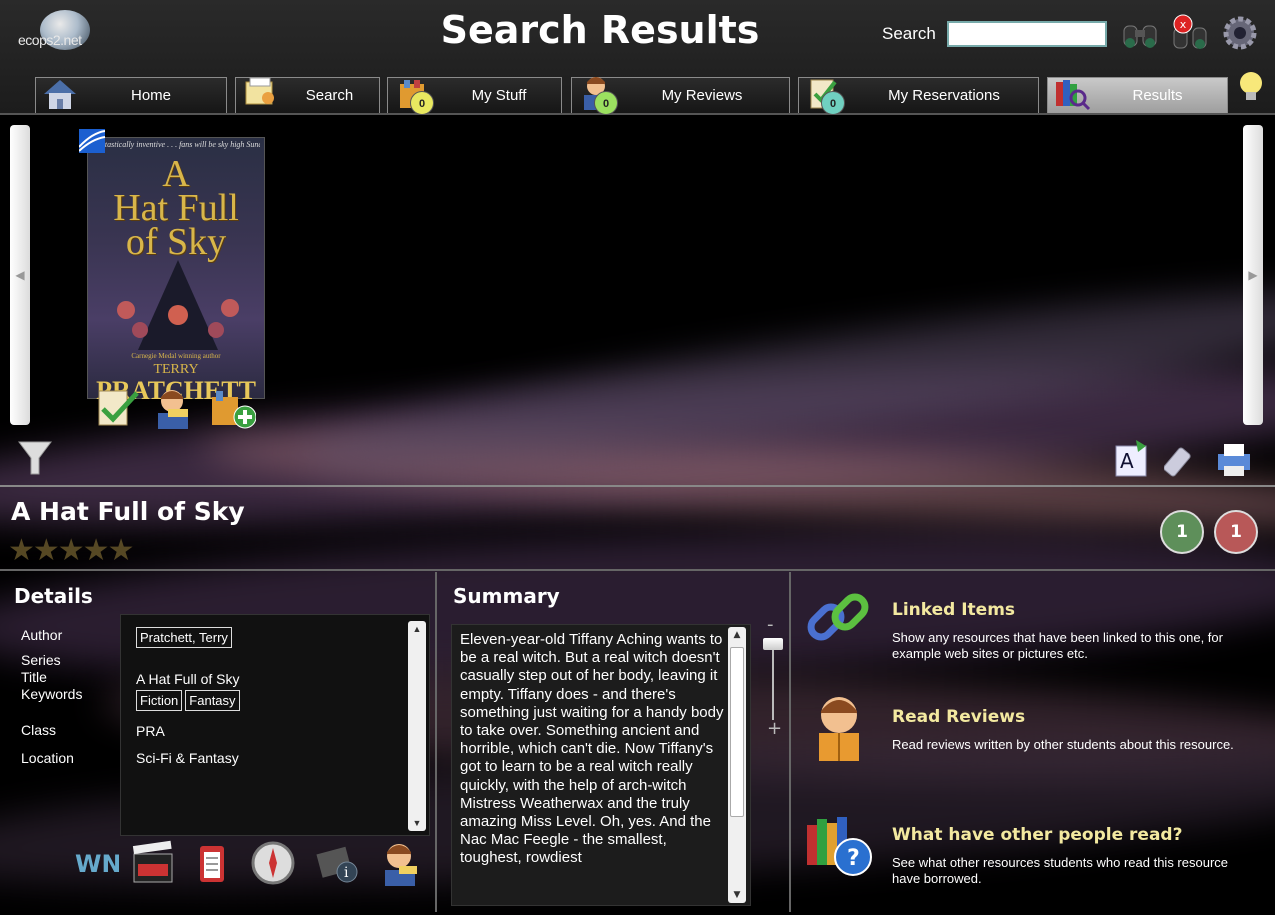 Image resolution: width=1275 pixels, height=915 pixels. Describe the element at coordinates (400, 863) in the screenshot. I see `reviewer-person-icon` at that location.